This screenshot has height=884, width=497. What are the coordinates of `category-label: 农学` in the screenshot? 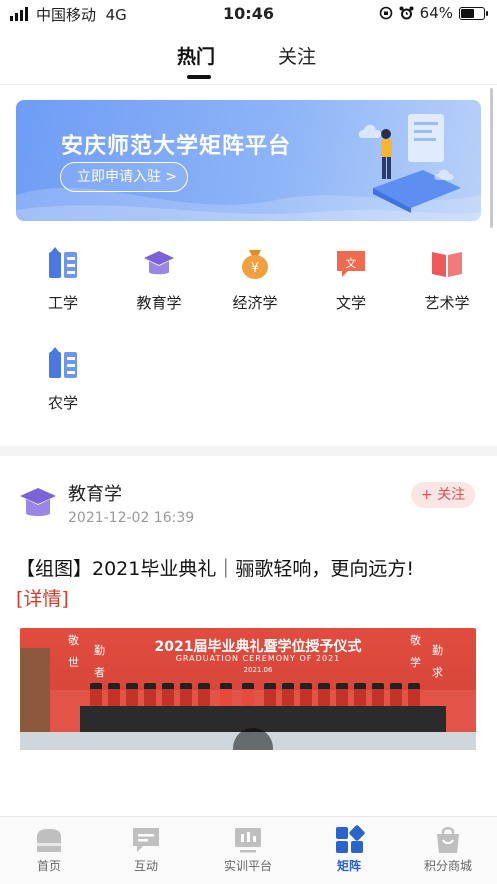 It's located at (62, 403).